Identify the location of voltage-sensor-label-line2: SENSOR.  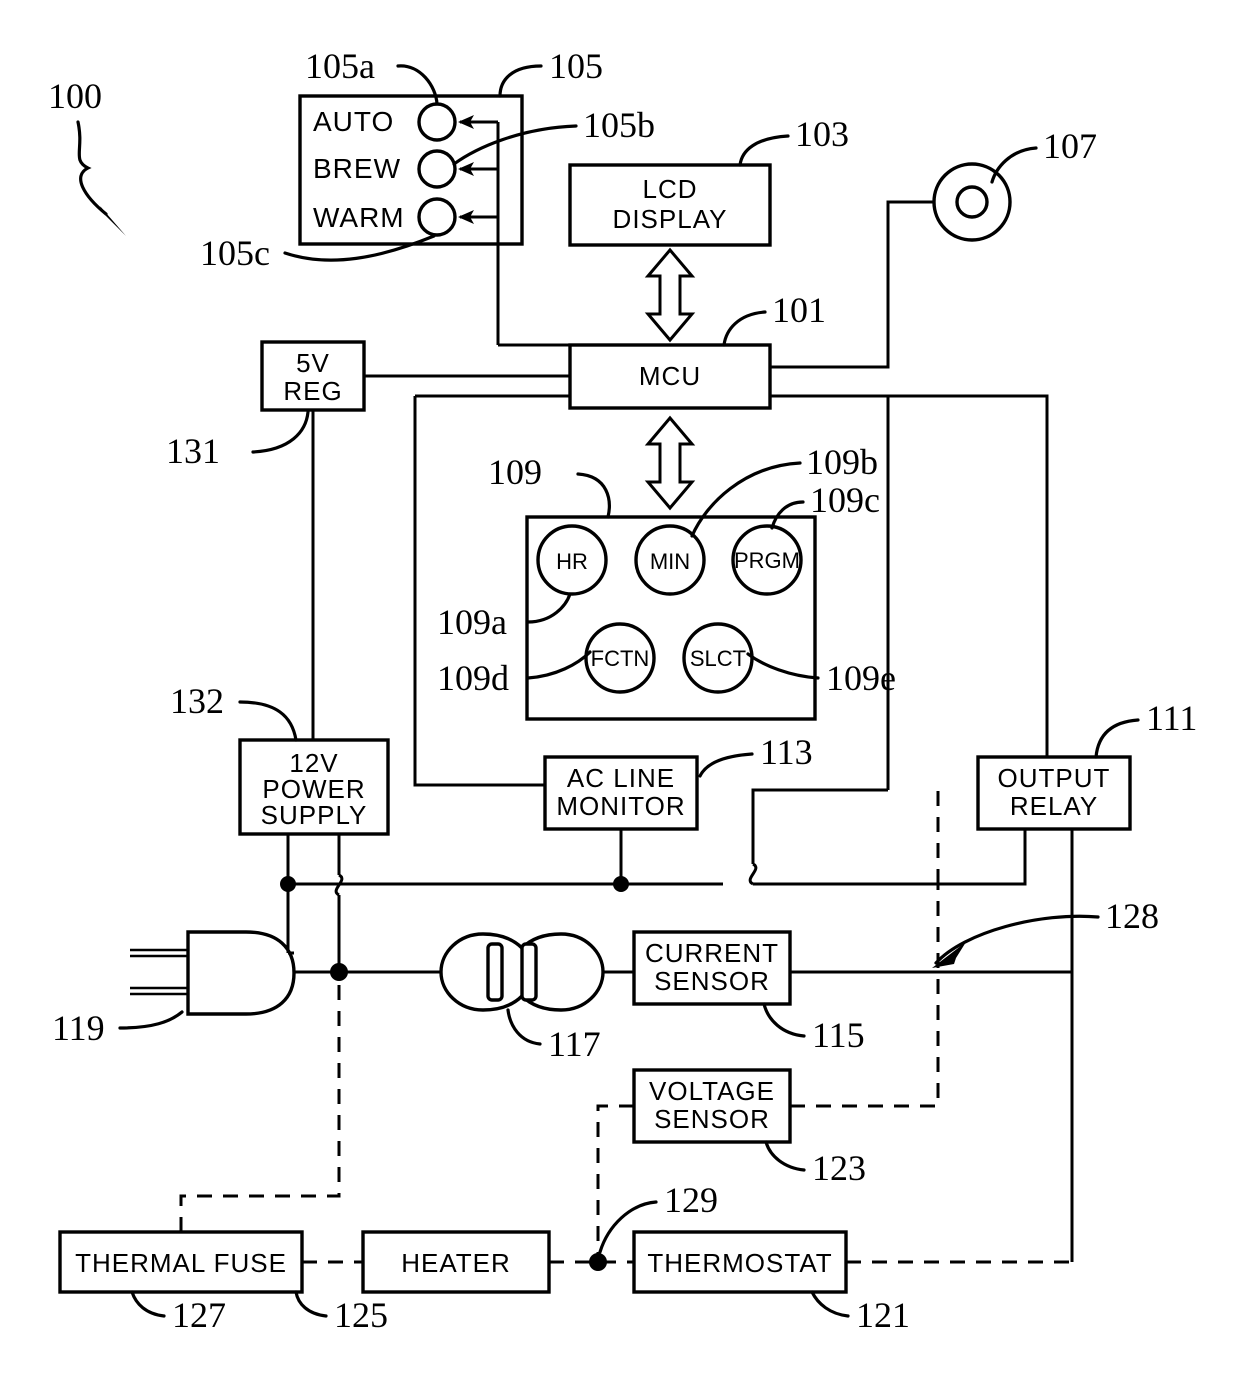
(712, 1119).